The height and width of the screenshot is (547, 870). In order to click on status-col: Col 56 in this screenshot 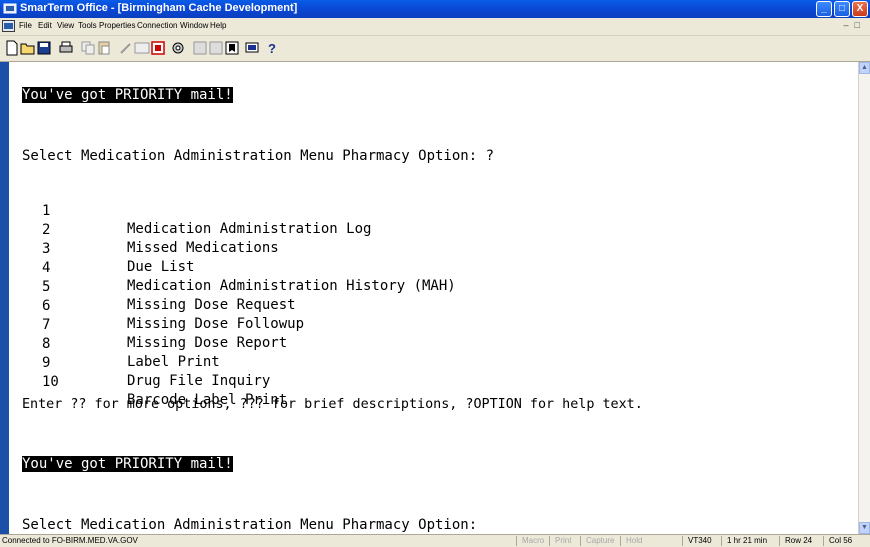, I will do `click(837, 541)`.